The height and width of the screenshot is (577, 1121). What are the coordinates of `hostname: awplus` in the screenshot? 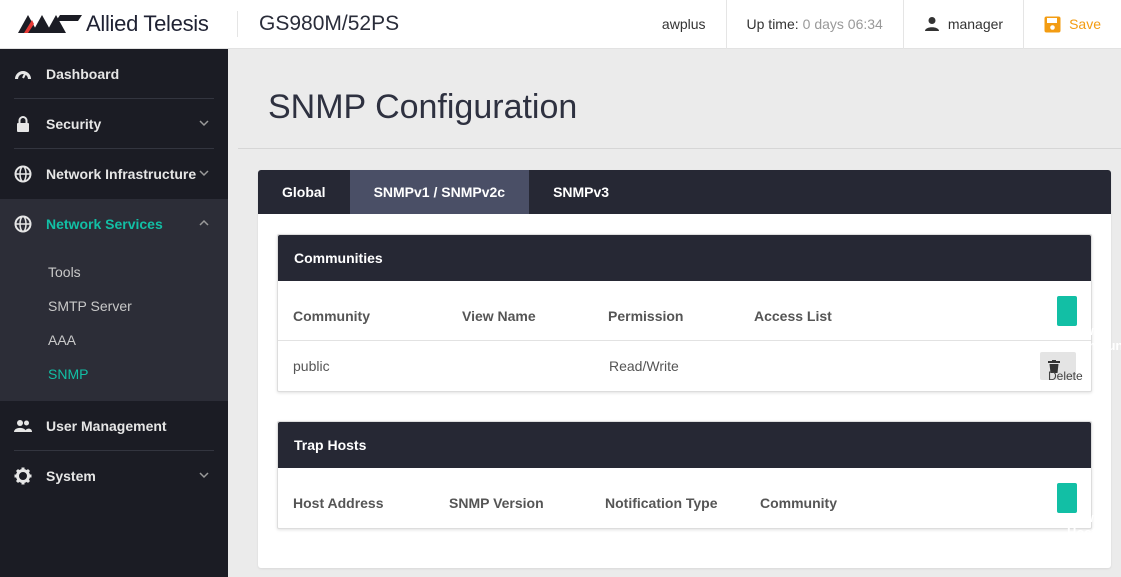 It's located at (683, 24).